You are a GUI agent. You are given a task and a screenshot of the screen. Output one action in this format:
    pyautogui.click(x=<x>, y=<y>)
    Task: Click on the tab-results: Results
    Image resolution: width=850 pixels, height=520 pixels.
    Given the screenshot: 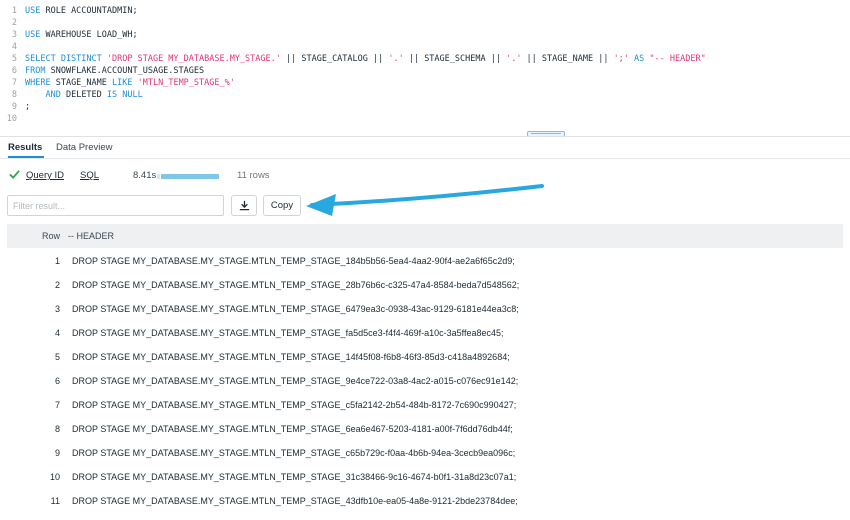 What is the action you would take?
    pyautogui.click(x=25, y=147)
    